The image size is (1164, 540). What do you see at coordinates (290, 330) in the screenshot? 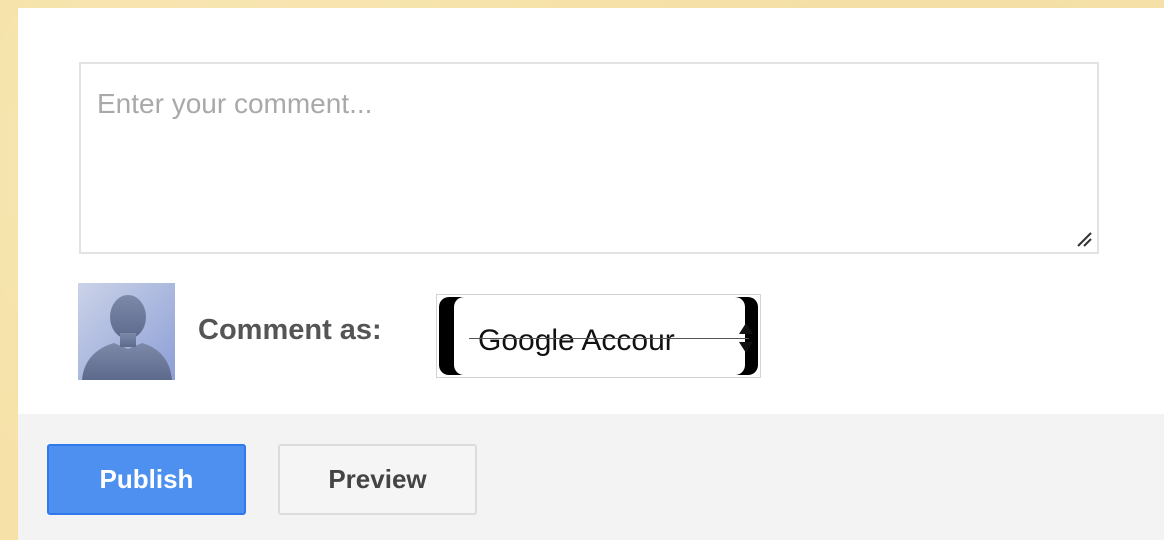
I see `comment-as-label: Comment as:` at bounding box center [290, 330].